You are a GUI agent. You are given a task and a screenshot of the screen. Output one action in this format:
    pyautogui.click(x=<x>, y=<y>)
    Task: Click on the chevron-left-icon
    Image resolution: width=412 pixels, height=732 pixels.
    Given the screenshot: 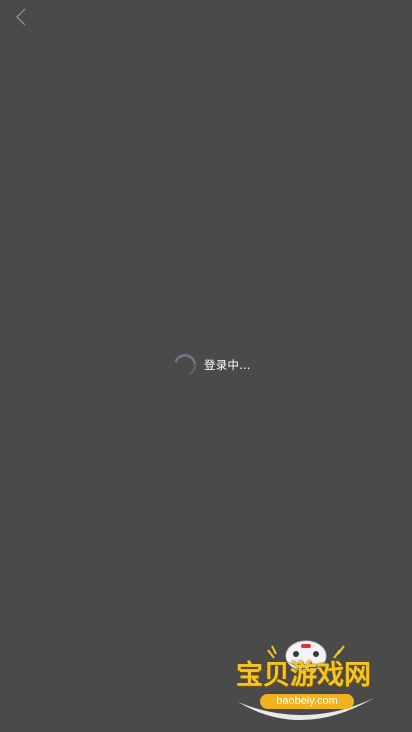 What is the action you would take?
    pyautogui.click(x=21, y=17)
    